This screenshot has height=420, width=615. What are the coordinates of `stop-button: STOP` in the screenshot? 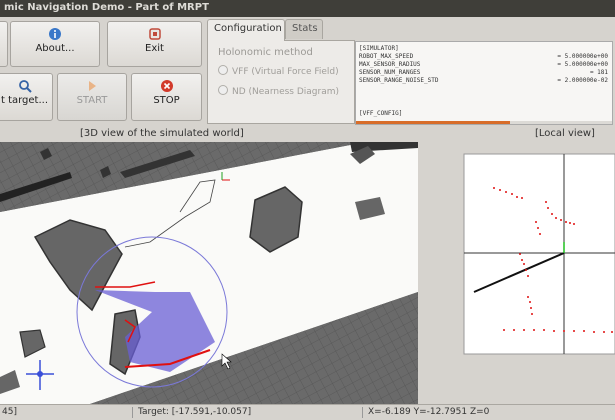 It's located at (166, 97).